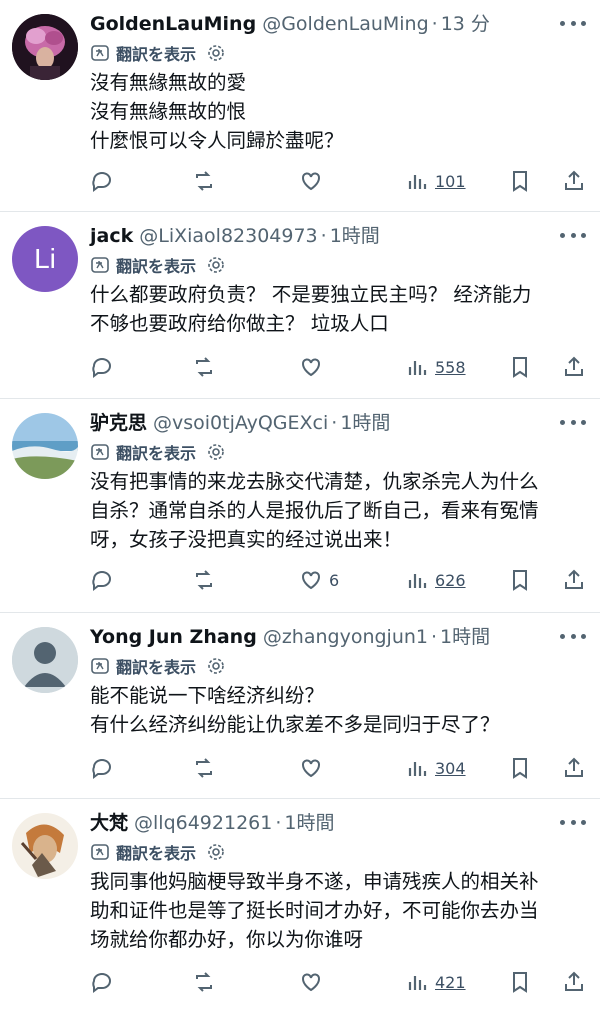 The image size is (600, 1009). Describe the element at coordinates (435, 580) in the screenshot. I see `views-button: 626` at that location.